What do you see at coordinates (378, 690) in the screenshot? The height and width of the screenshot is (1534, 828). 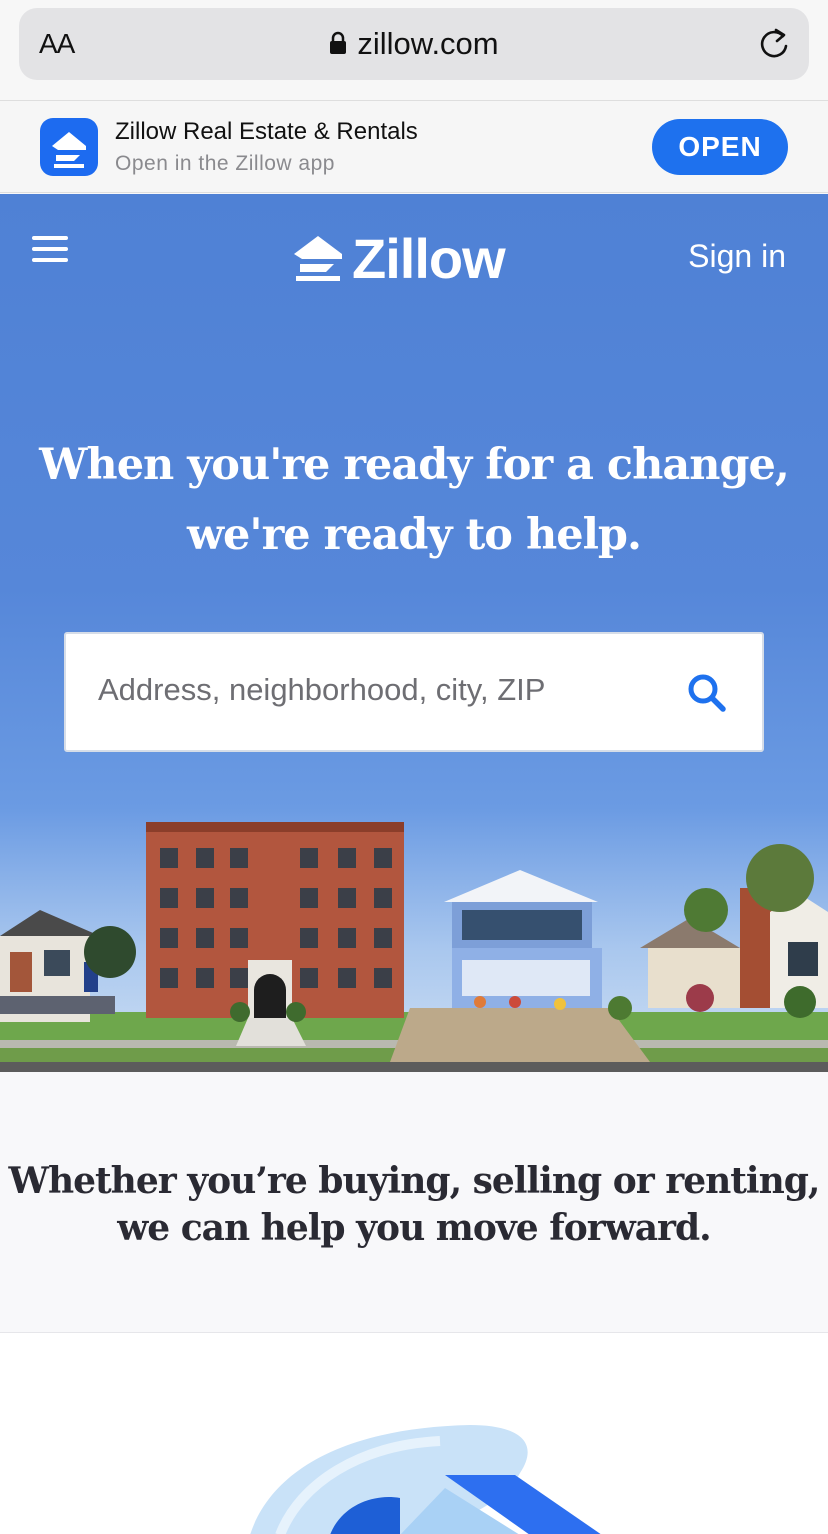 I see `search-input` at bounding box center [378, 690].